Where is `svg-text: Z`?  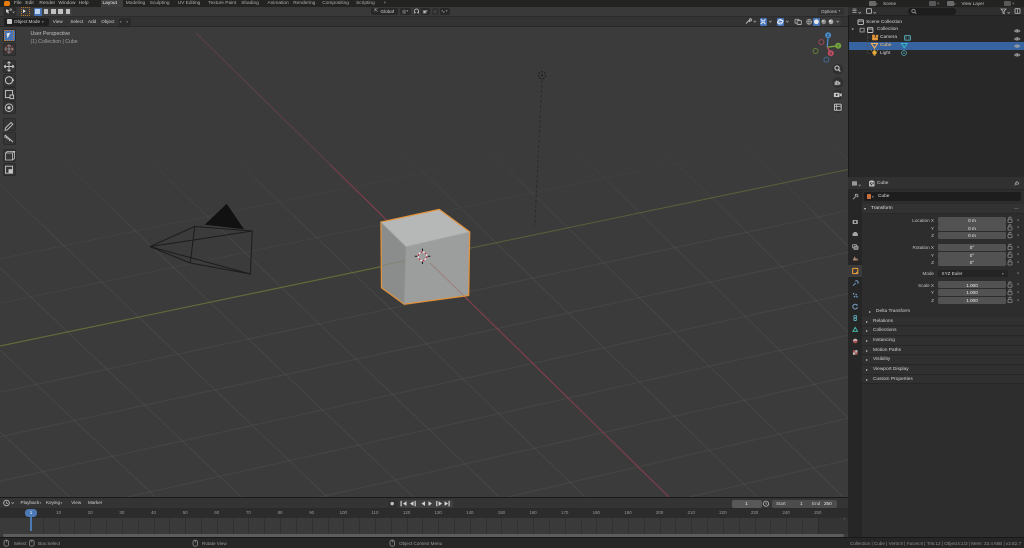 svg-text: Z is located at coordinates (828, 35).